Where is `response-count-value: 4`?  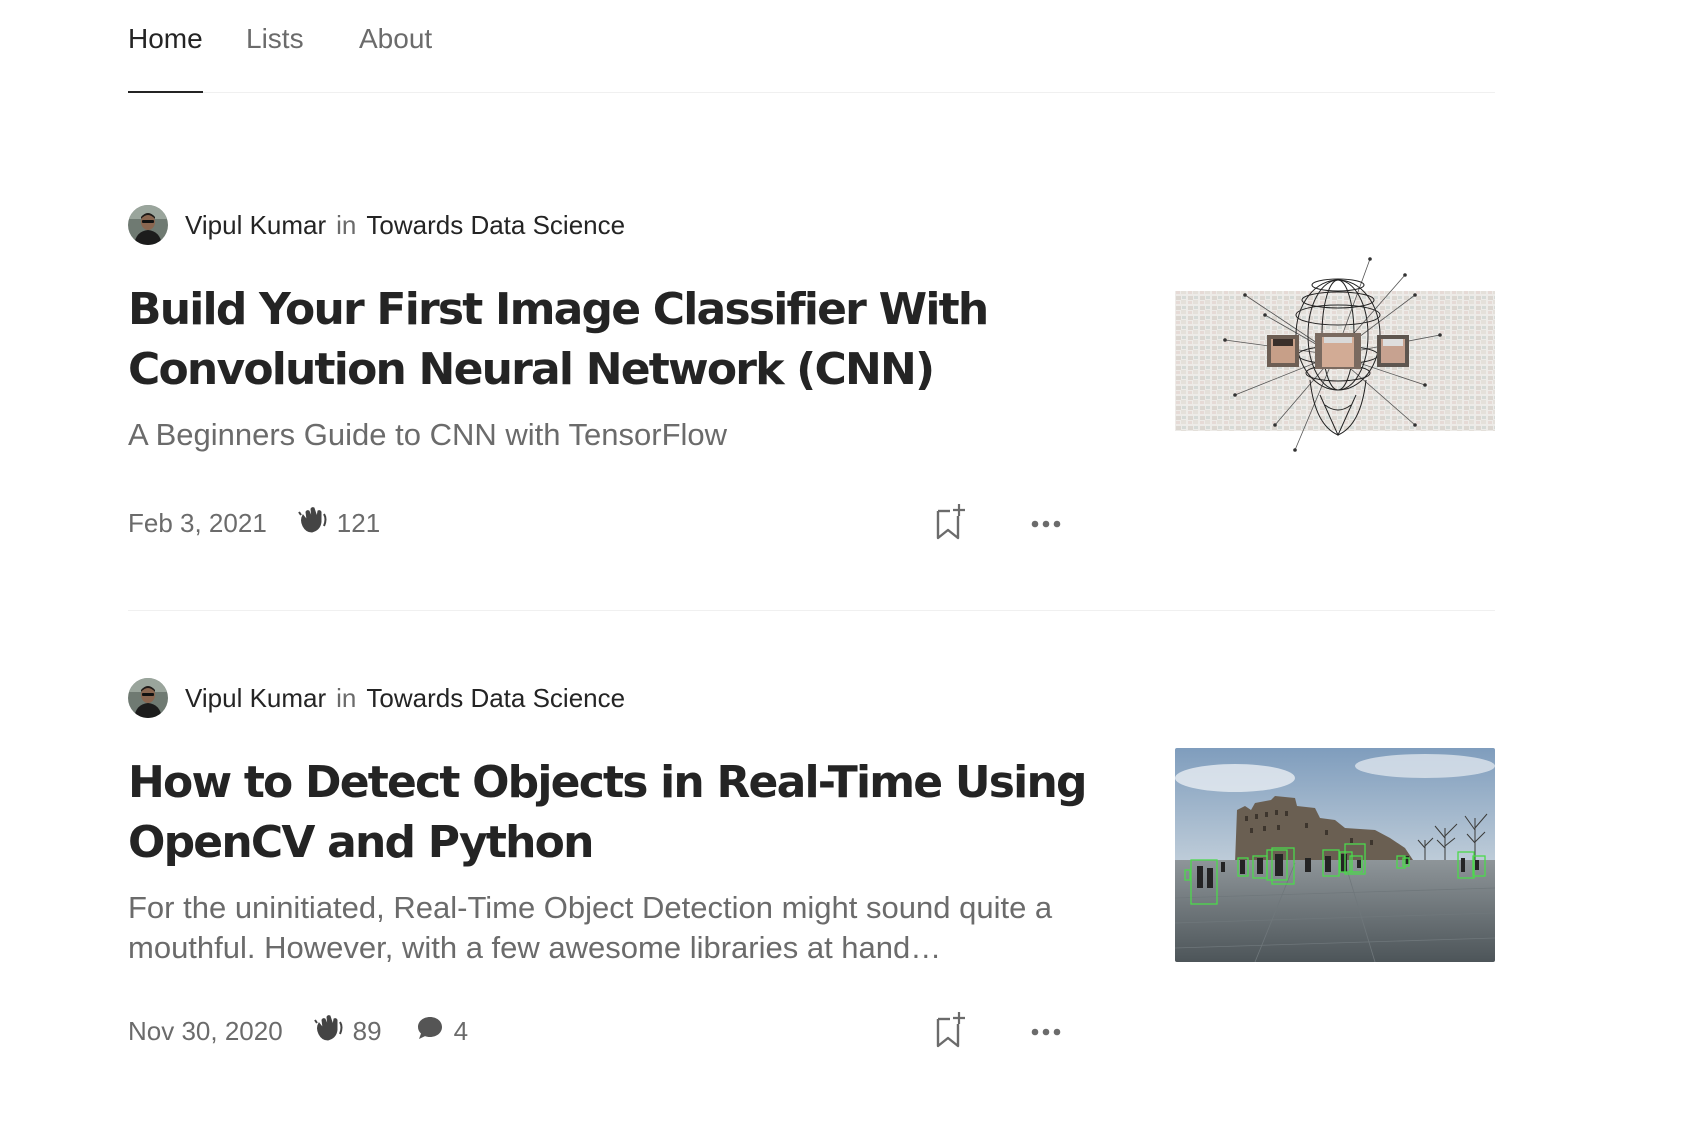 response-count-value: 4 is located at coordinates (461, 1030).